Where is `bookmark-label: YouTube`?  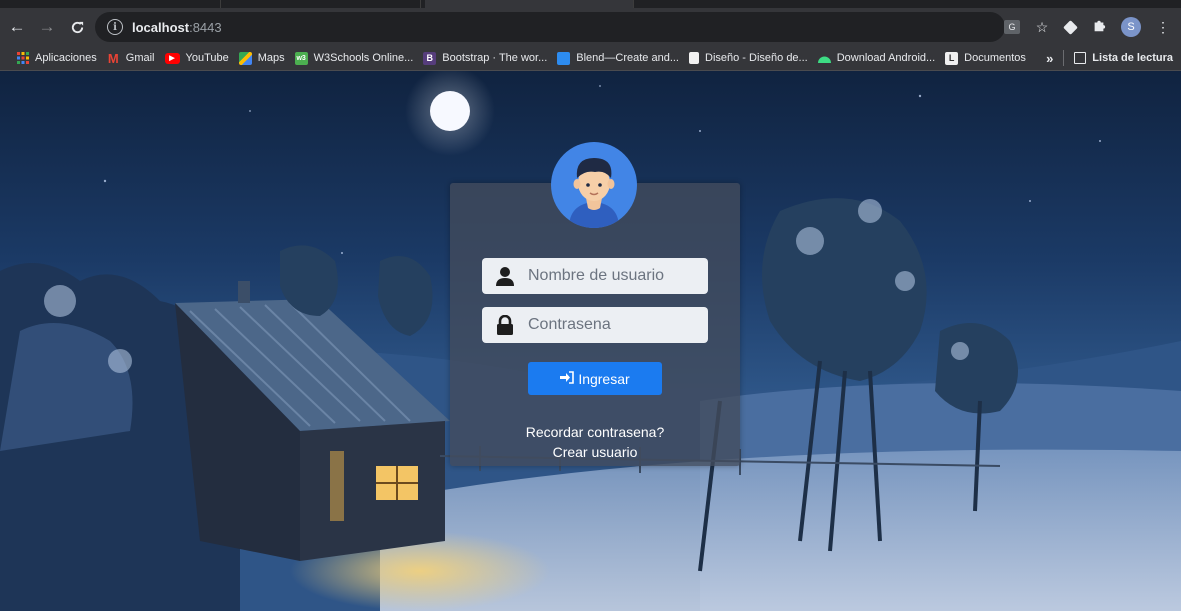 bookmark-label: YouTube is located at coordinates (207, 58).